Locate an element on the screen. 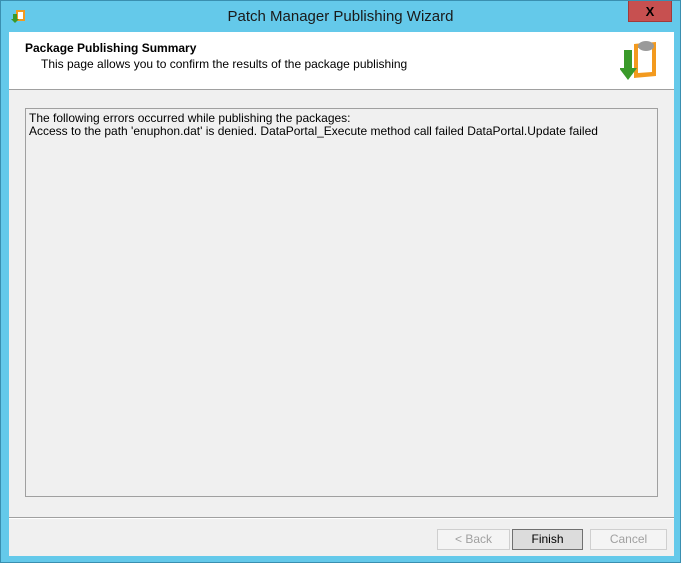  cancel-button: Cancel is located at coordinates (628, 539).